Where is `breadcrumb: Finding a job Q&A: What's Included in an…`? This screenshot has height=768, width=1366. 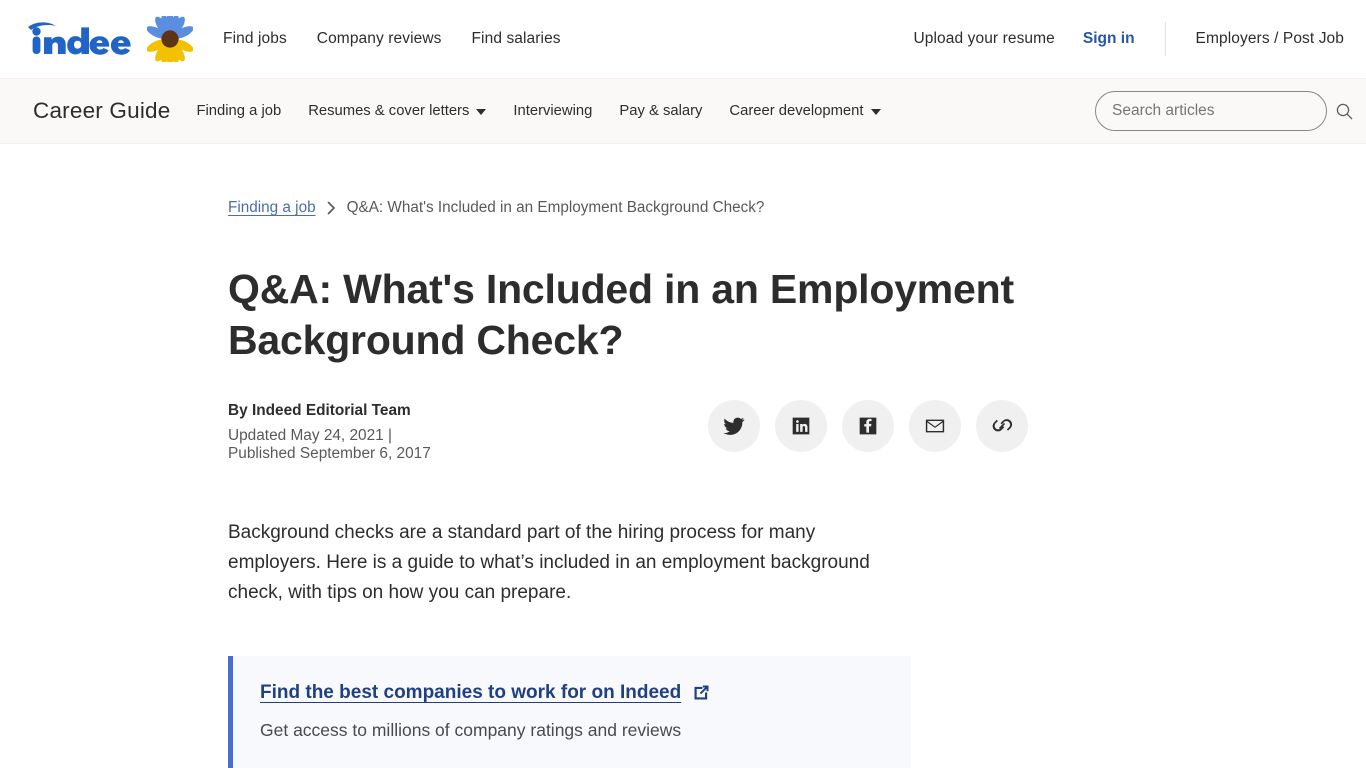 breadcrumb: Finding a job Q&A: What's Included in an… is located at coordinates (797, 208).